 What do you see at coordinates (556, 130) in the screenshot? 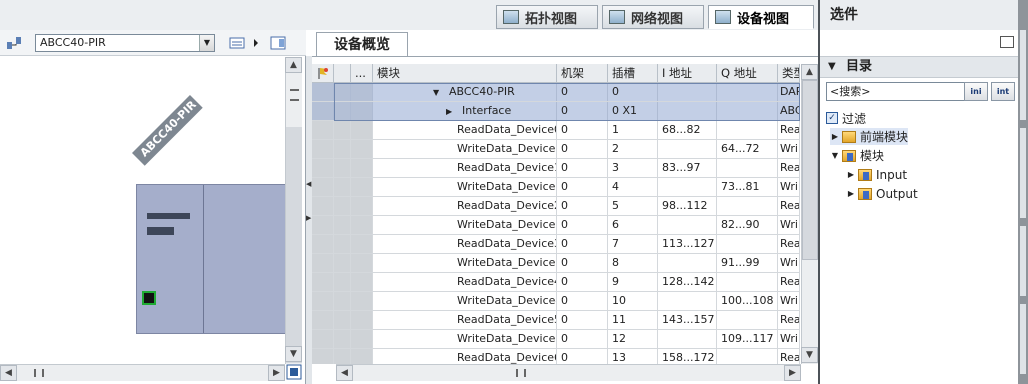
I see `table-row: ReadData_Device0_10168...82 Rea` at bounding box center [556, 130].